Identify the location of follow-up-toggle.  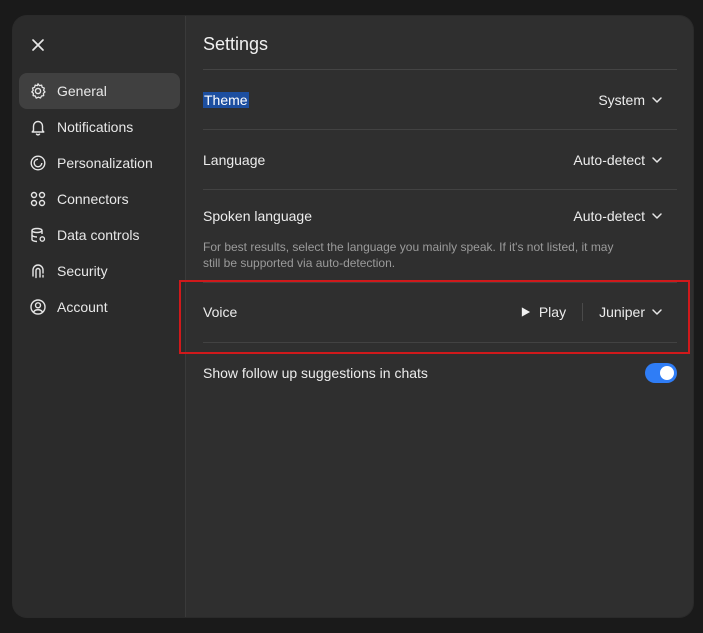
(661, 373).